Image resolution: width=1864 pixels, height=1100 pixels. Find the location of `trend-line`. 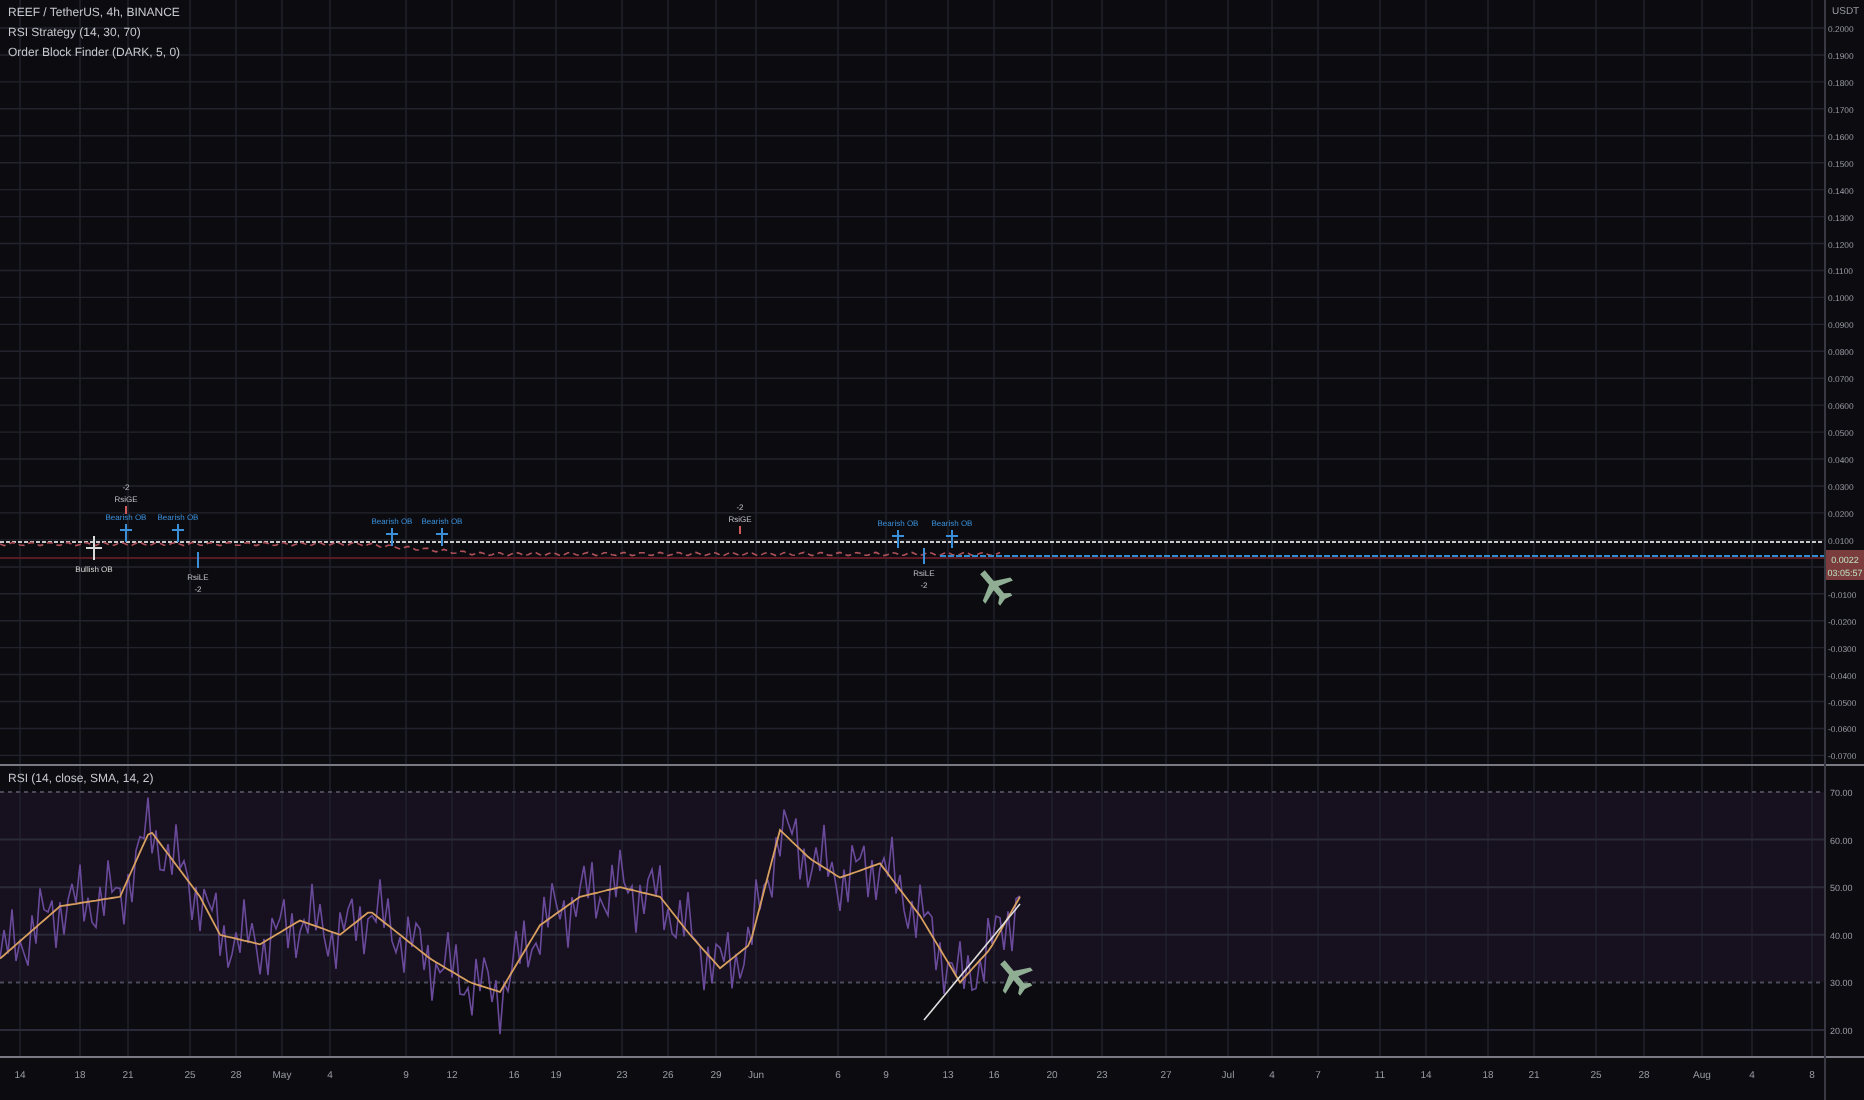

trend-line is located at coordinates (972, 962).